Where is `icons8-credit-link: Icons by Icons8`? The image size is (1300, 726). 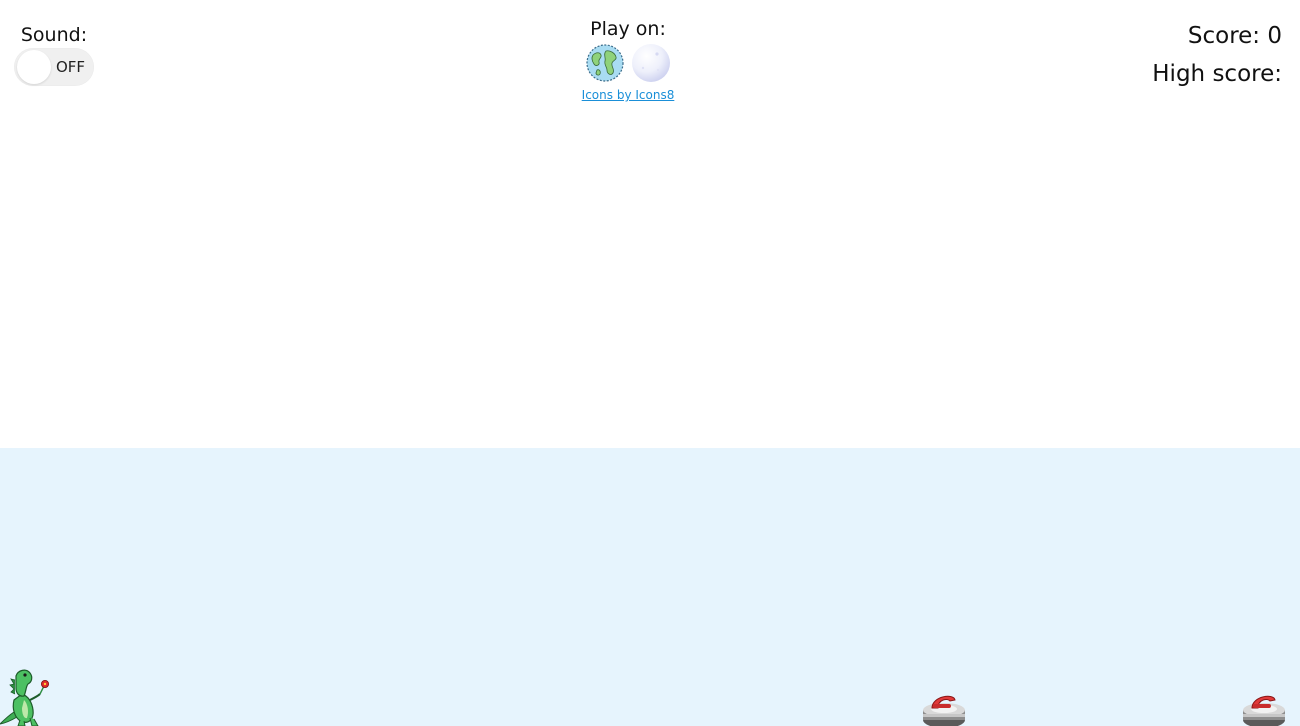
icons8-credit-link: Icons by Icons8 is located at coordinates (628, 95).